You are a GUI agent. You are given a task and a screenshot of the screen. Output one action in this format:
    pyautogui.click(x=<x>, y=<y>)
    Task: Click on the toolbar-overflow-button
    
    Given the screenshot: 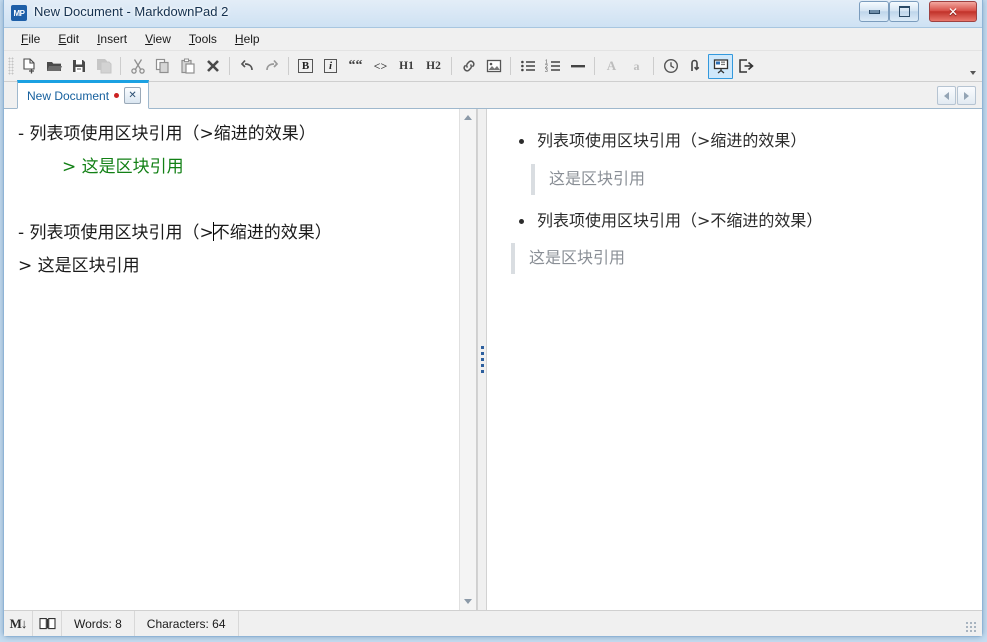 What is the action you would take?
    pyautogui.click(x=972, y=66)
    